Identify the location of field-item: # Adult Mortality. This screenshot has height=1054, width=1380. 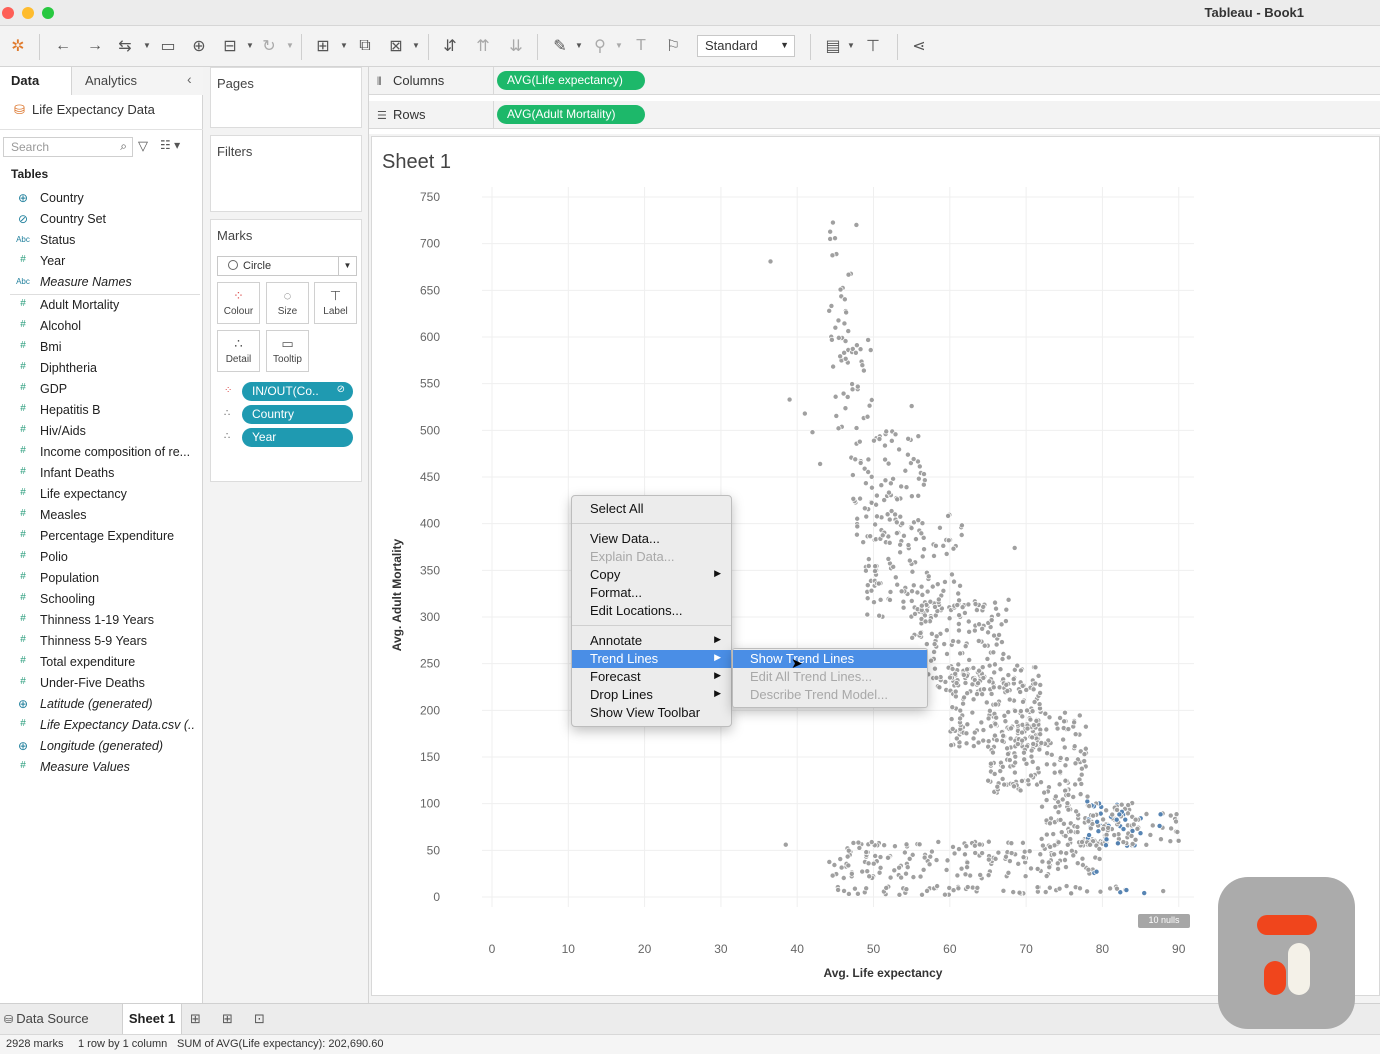
(100, 305).